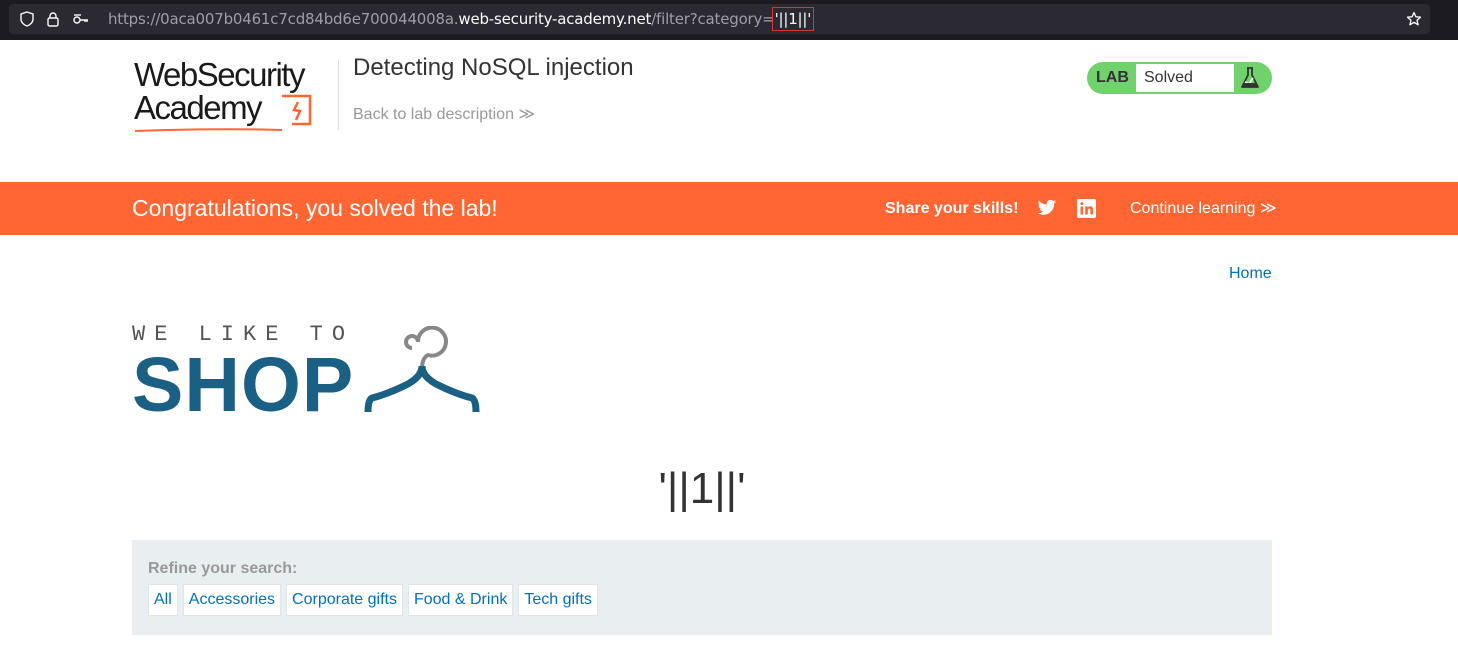  What do you see at coordinates (297, 110) in the screenshot?
I see `academy-logo-mark-icon` at bounding box center [297, 110].